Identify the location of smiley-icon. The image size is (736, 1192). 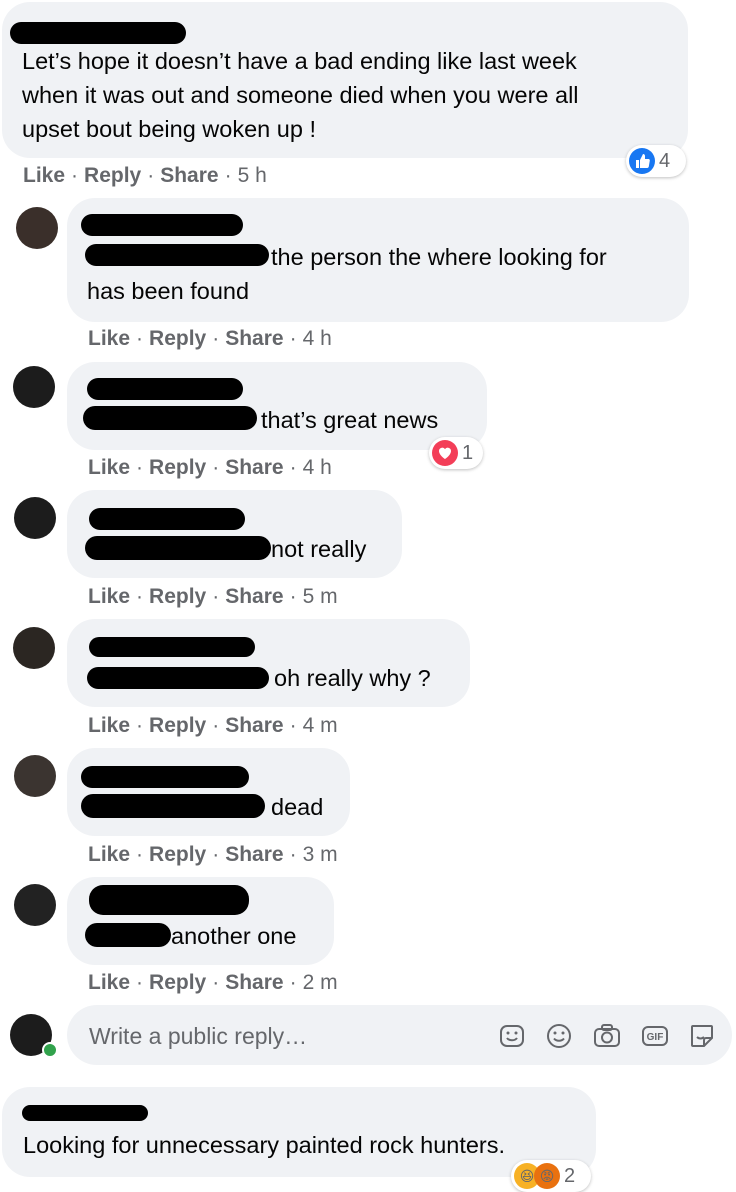
(559, 1036).